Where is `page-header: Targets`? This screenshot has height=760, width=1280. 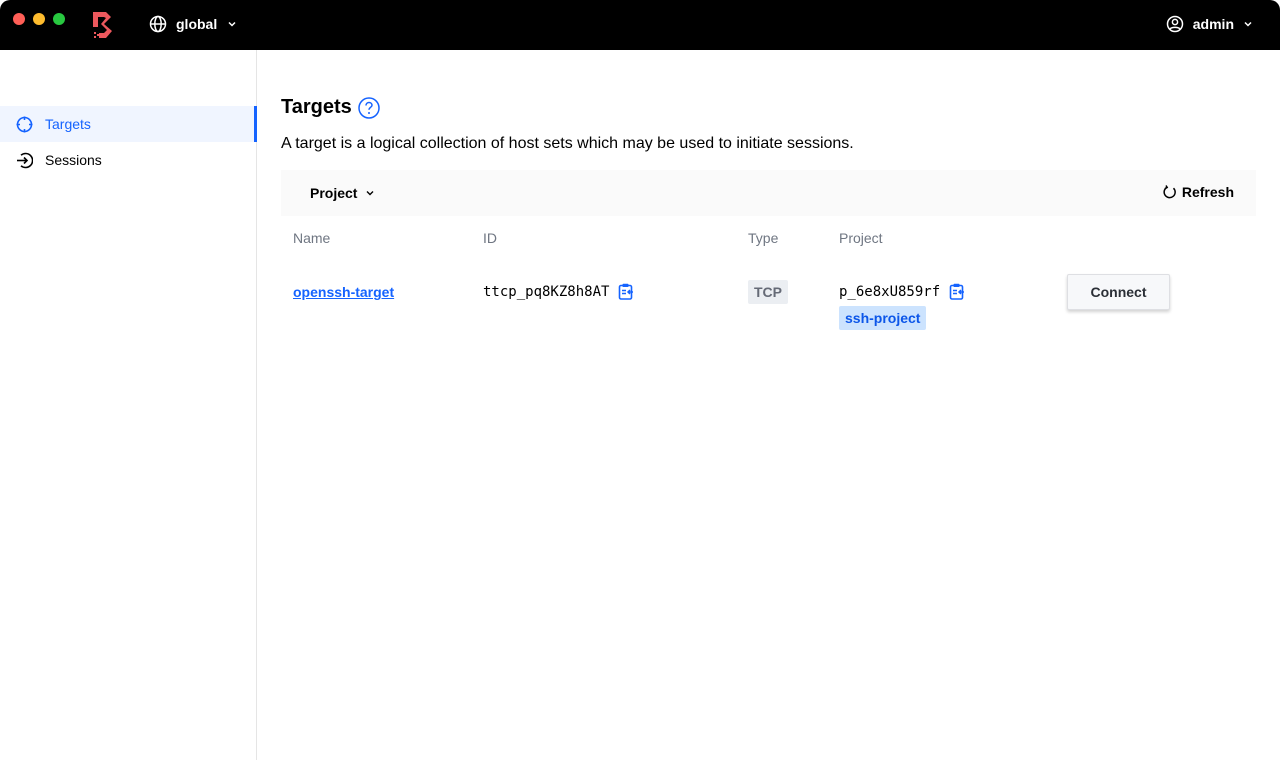 page-header: Targets is located at coordinates (330, 107).